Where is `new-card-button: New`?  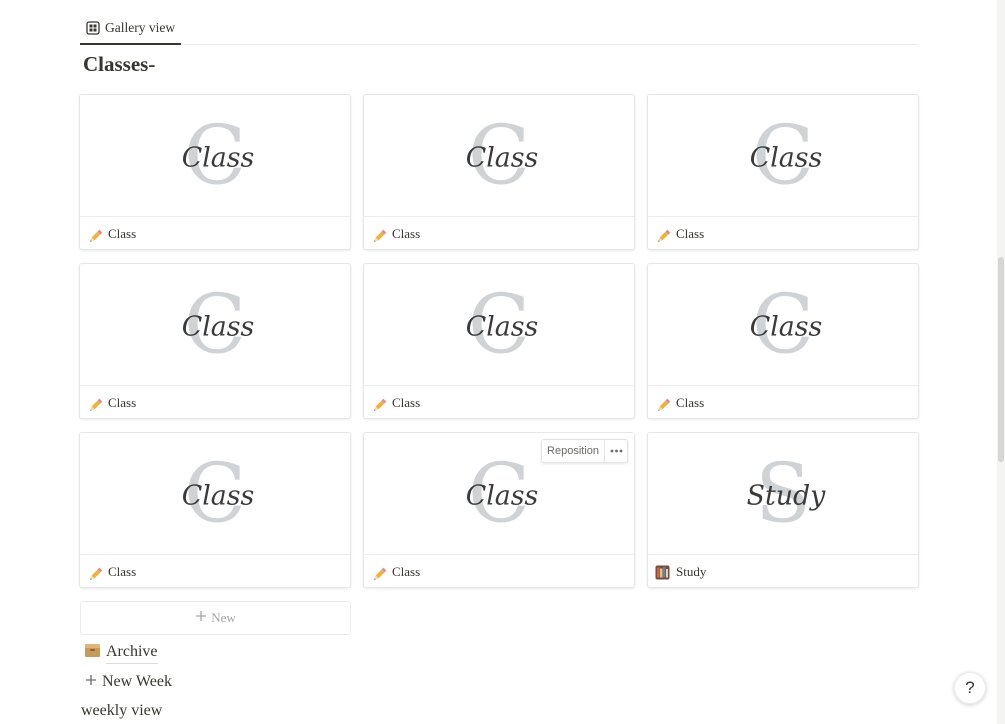 new-card-button: New is located at coordinates (215, 618).